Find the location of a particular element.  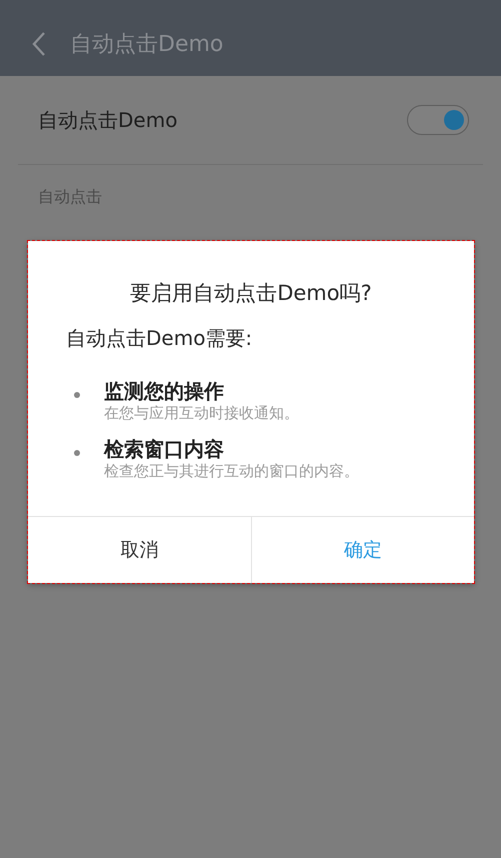

setting-label: 自动点击Demo is located at coordinates (108, 120).